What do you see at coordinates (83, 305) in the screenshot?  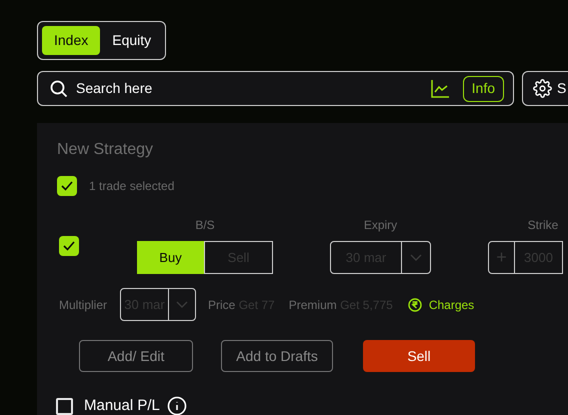 I see `multiplier-label: Multiplier` at bounding box center [83, 305].